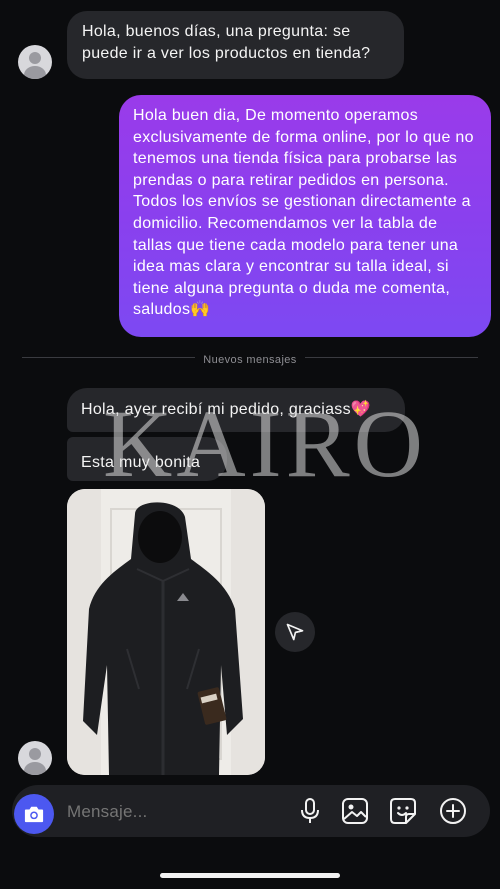  I want to click on gallery-button, so click(355, 811).